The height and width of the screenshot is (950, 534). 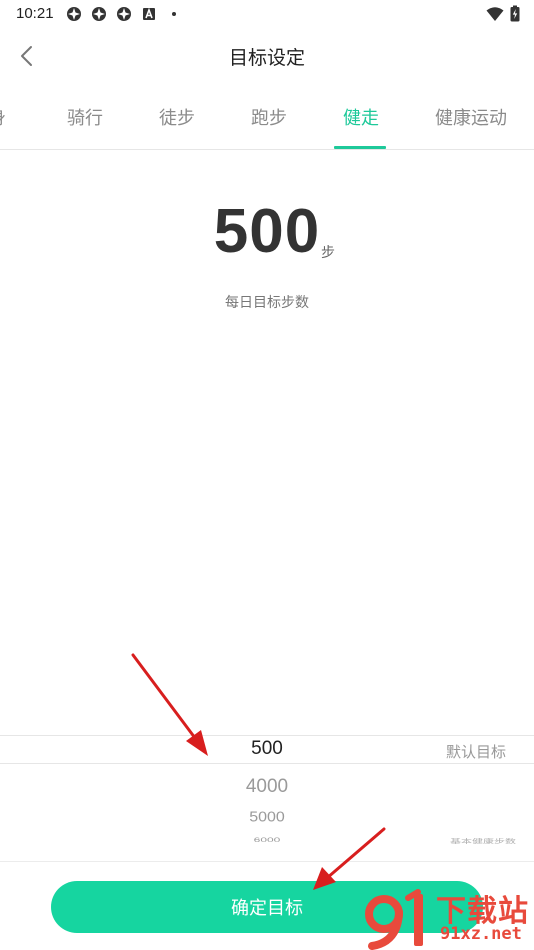 I want to click on keyboard-a-icon, so click(x=149, y=13).